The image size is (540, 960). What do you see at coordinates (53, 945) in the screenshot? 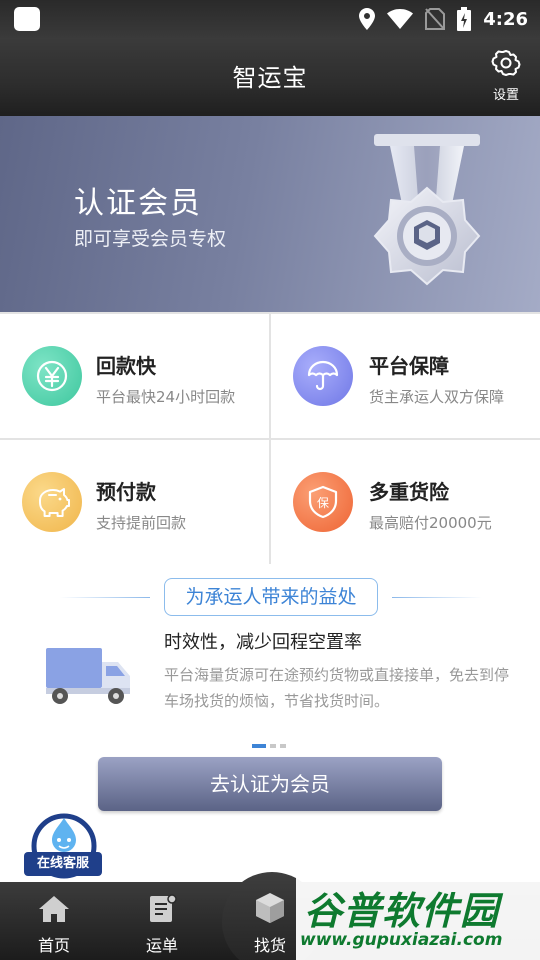
I see `nav-label: 首页` at bounding box center [53, 945].